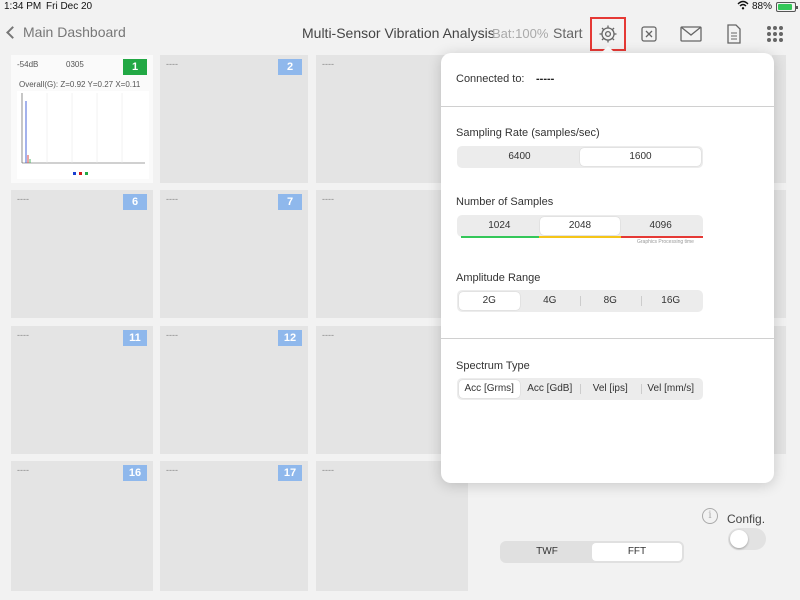  I want to click on amplitude-option-4g: 4G, so click(550, 301).